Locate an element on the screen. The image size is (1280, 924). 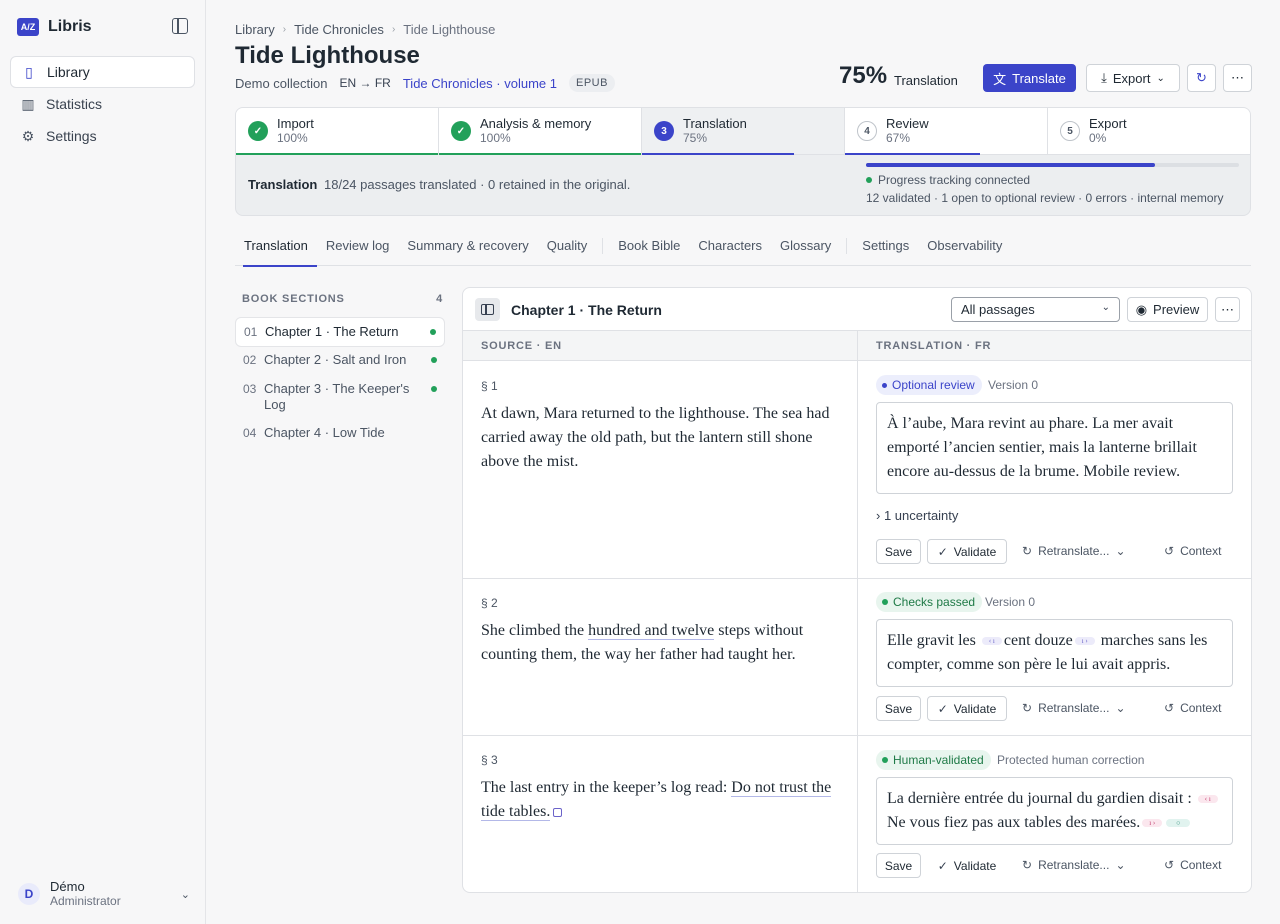
bar-chart-icon: ▥ is located at coordinates (28, 104).